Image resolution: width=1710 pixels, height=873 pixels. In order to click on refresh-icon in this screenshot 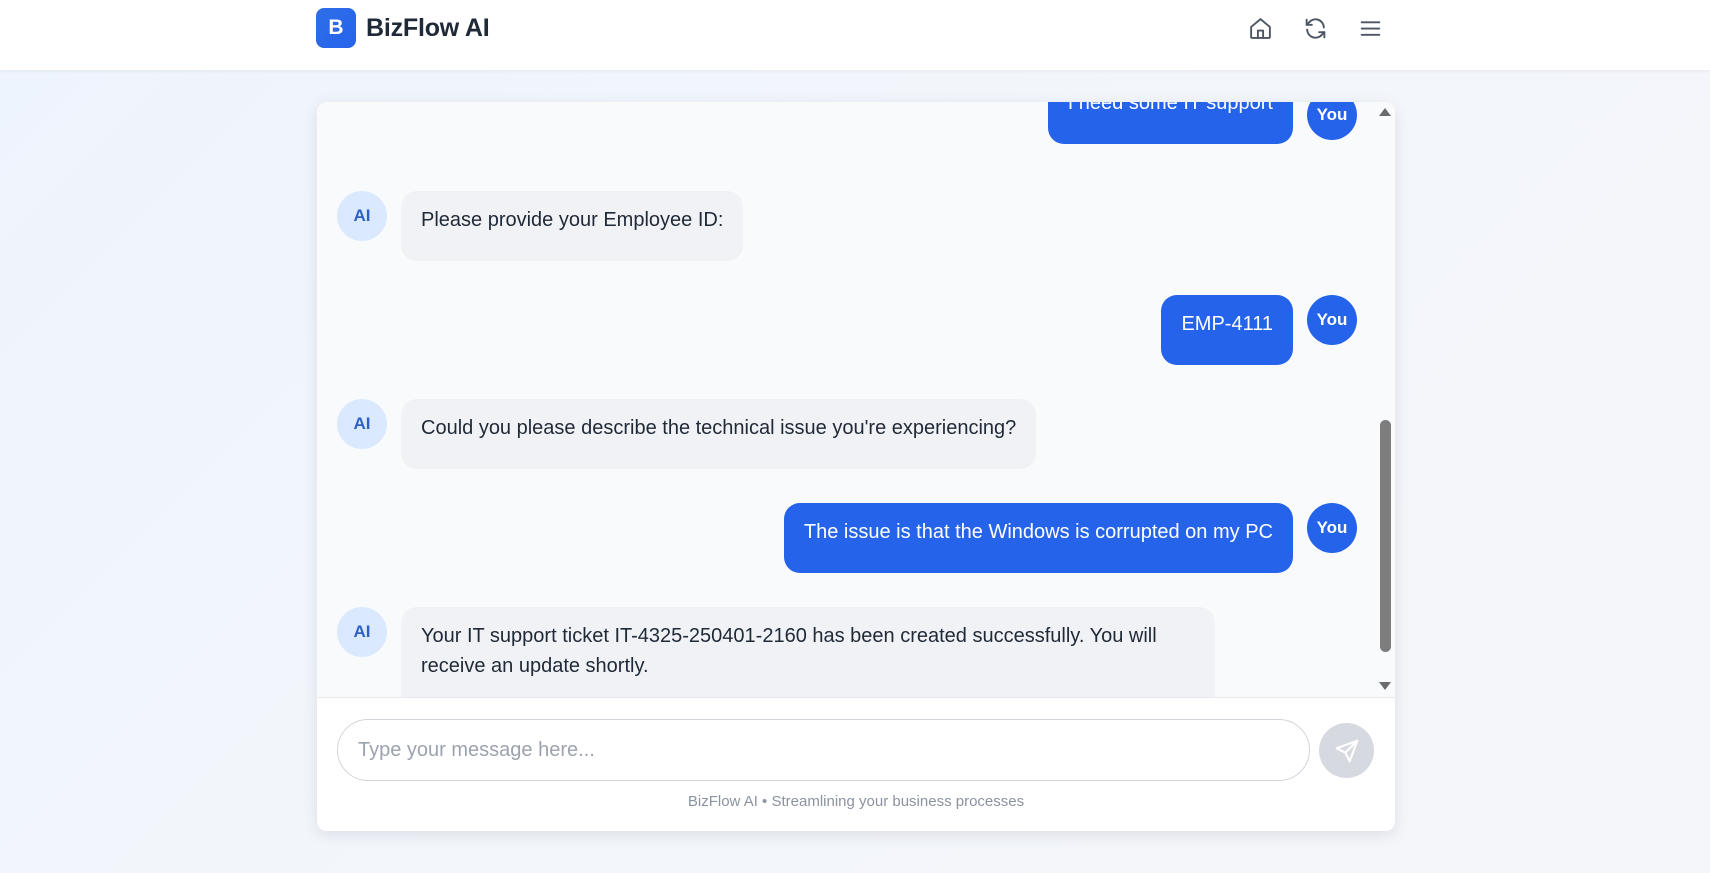, I will do `click(1315, 28)`.